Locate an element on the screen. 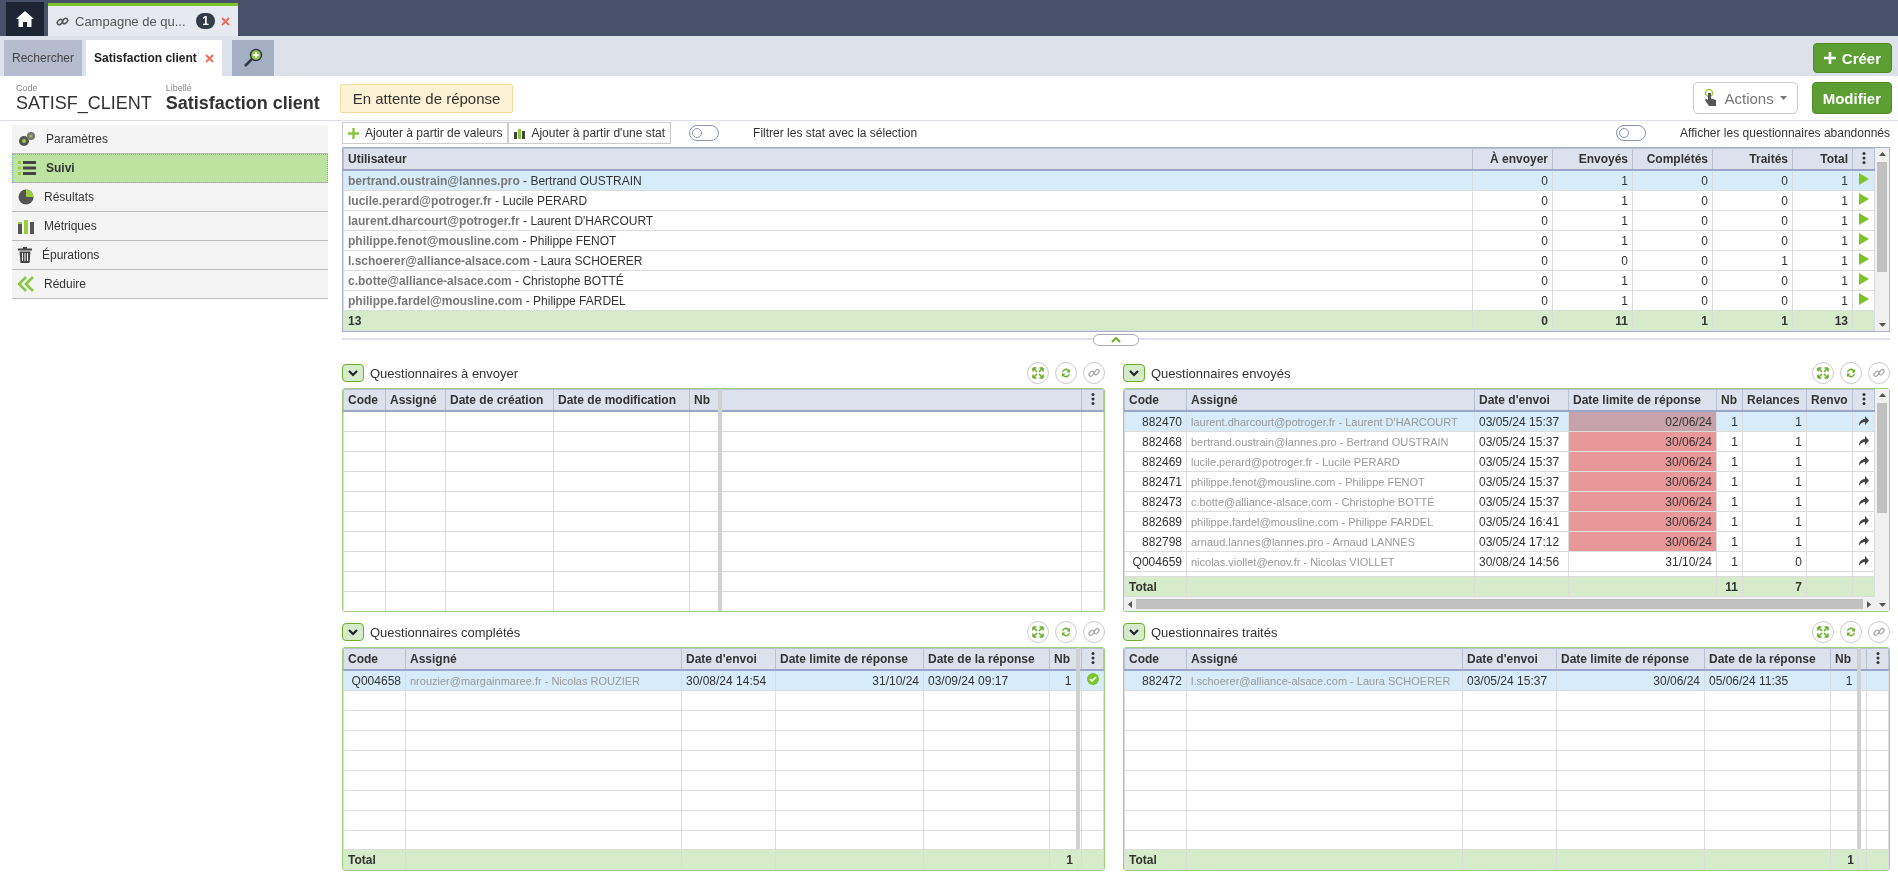 The width and height of the screenshot is (1898, 876). column-header: Envoyés is located at coordinates (1592, 159).